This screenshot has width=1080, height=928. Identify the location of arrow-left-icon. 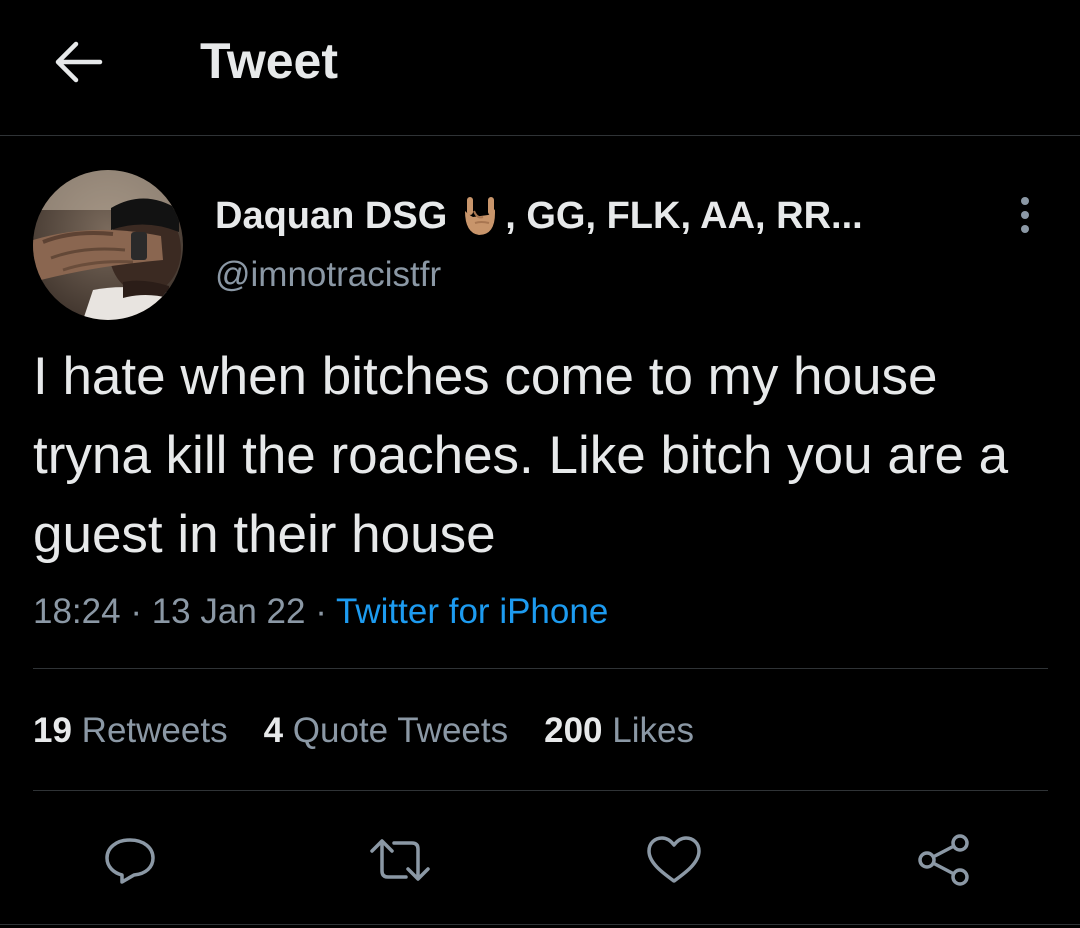
(79, 62).